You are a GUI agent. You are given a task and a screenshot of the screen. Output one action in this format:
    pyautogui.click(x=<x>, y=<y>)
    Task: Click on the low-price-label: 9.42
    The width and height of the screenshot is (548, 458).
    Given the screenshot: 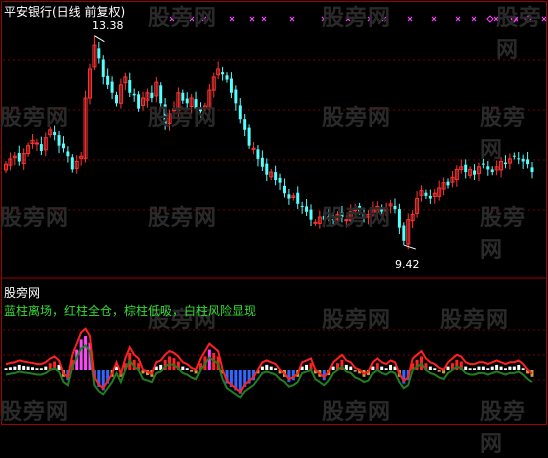 What is the action you would take?
    pyautogui.click(x=407, y=264)
    